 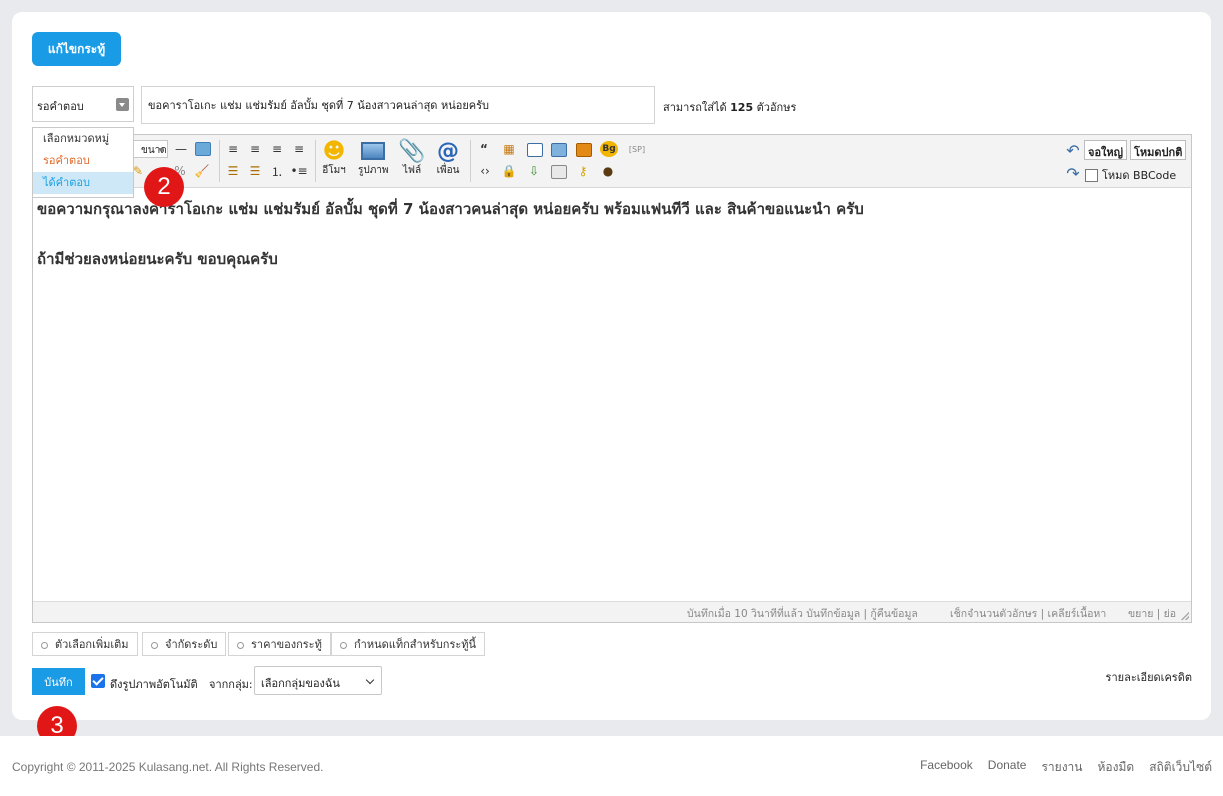 What do you see at coordinates (181, 149) in the screenshot?
I see `horizontal-rule-icon: —` at bounding box center [181, 149].